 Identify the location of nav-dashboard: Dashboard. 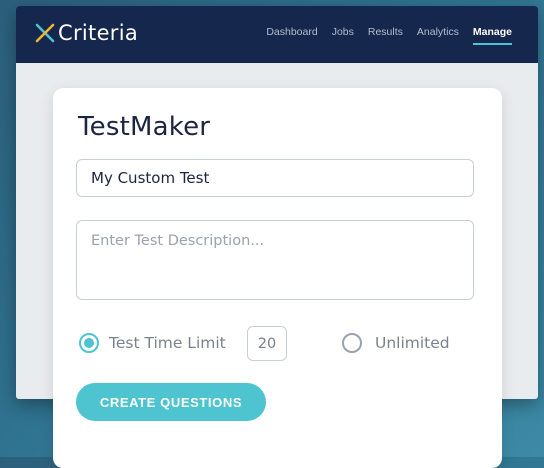
(291, 34).